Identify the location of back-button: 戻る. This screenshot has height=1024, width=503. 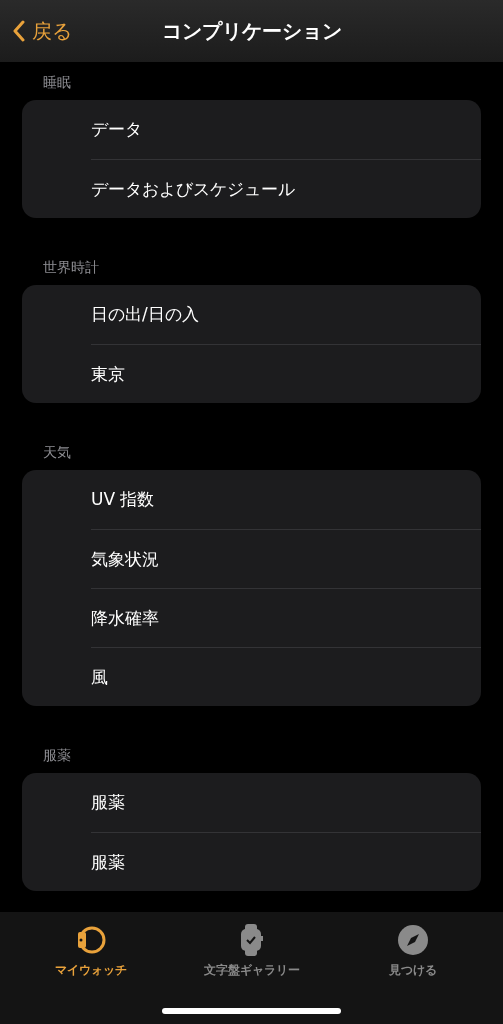
(42, 31).